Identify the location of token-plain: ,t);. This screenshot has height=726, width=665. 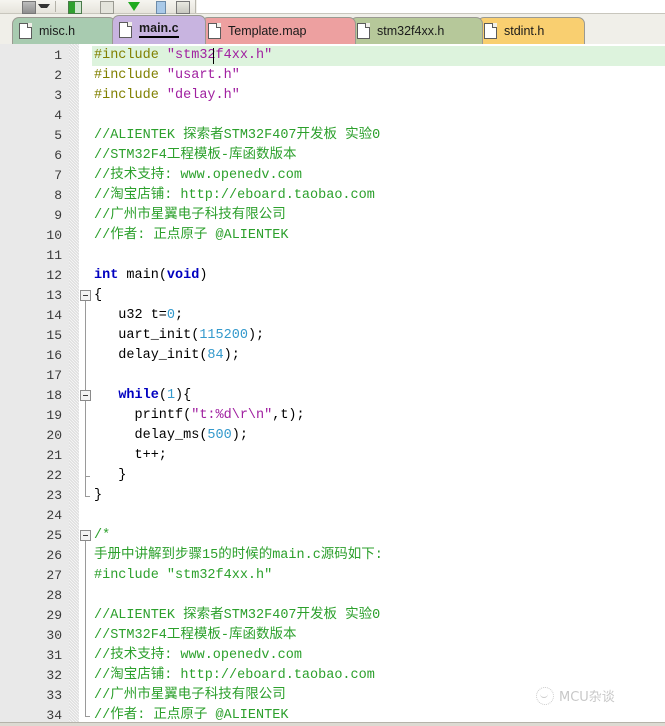
(288, 415).